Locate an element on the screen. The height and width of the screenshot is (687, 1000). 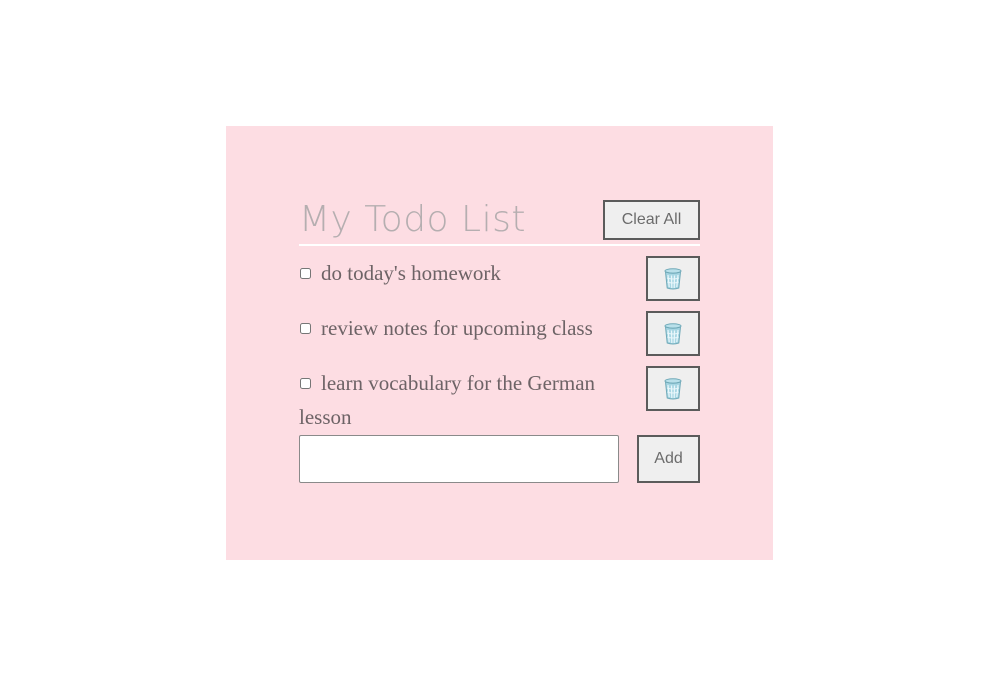
todo-text: do today's homework is located at coordinates (411, 273).